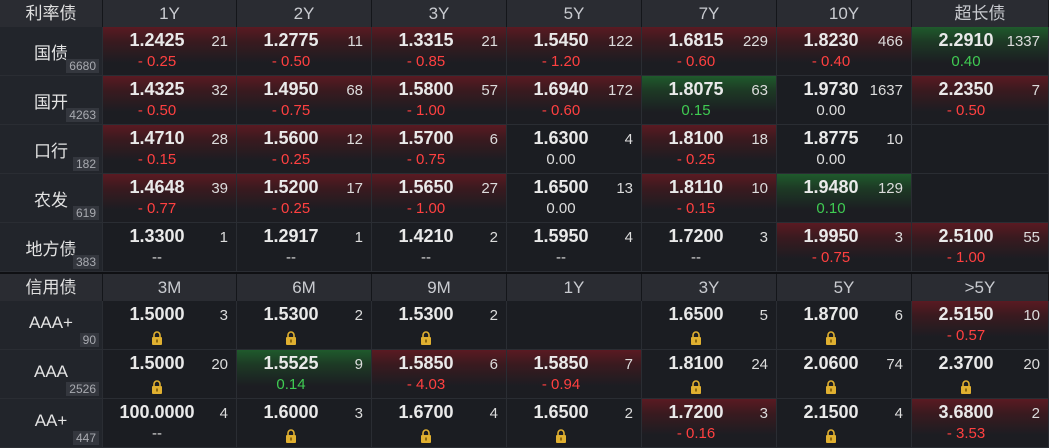  What do you see at coordinates (709, 247) in the screenshot?
I see `quote-cell: 1.7200 3 --` at bounding box center [709, 247].